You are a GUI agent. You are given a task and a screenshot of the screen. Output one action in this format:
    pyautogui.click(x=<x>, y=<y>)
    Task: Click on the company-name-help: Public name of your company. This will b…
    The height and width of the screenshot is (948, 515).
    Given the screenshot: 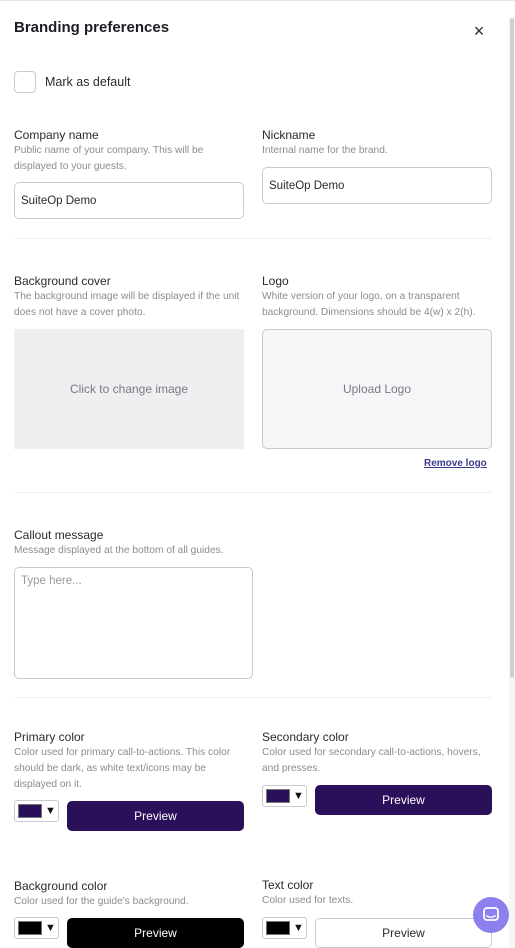 What is the action you would take?
    pyautogui.click(x=109, y=158)
    